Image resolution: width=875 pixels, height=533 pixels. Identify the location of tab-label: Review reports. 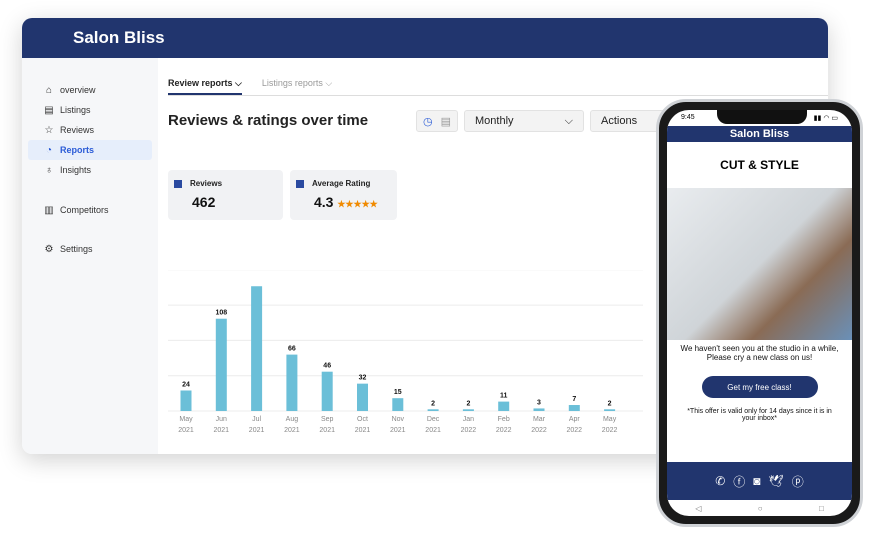
(200, 83).